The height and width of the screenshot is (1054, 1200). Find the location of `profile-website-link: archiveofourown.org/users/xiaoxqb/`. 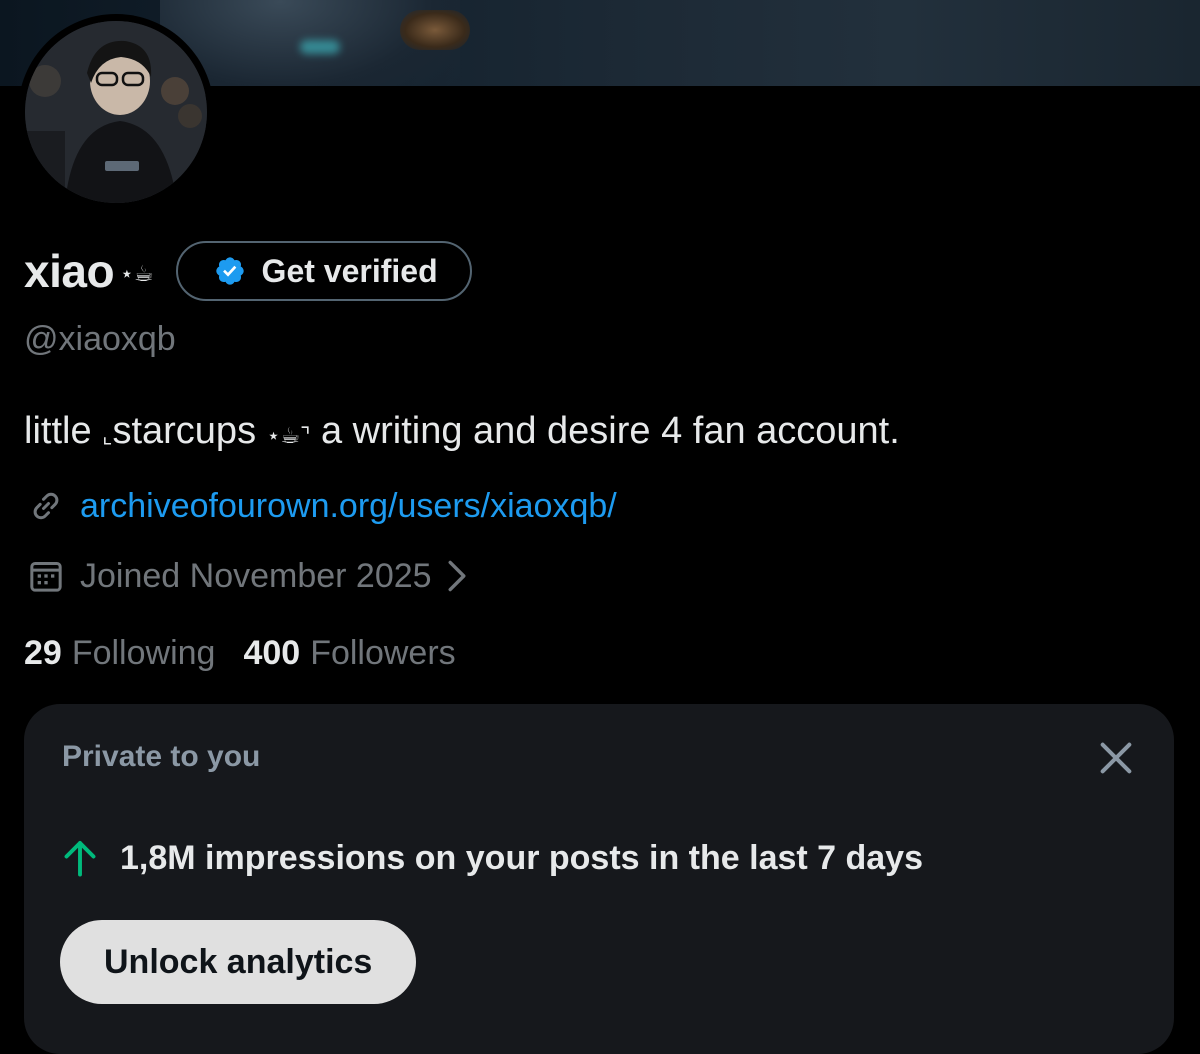

profile-website-link: archiveofourown.org/users/xiaoxqb/ is located at coordinates (348, 506).